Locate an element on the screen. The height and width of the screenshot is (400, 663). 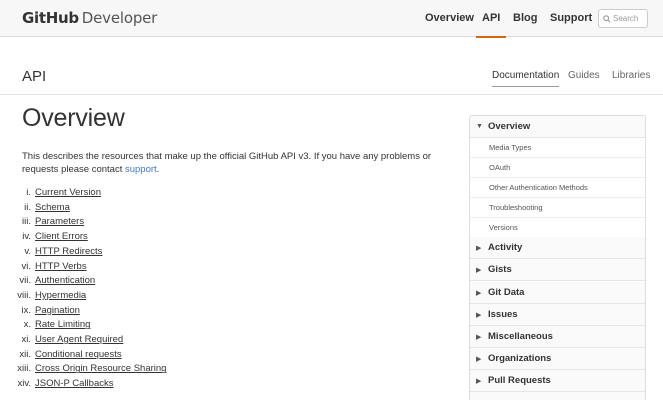
sidebar-section-activity: ▶ Activity is located at coordinates (557, 248).